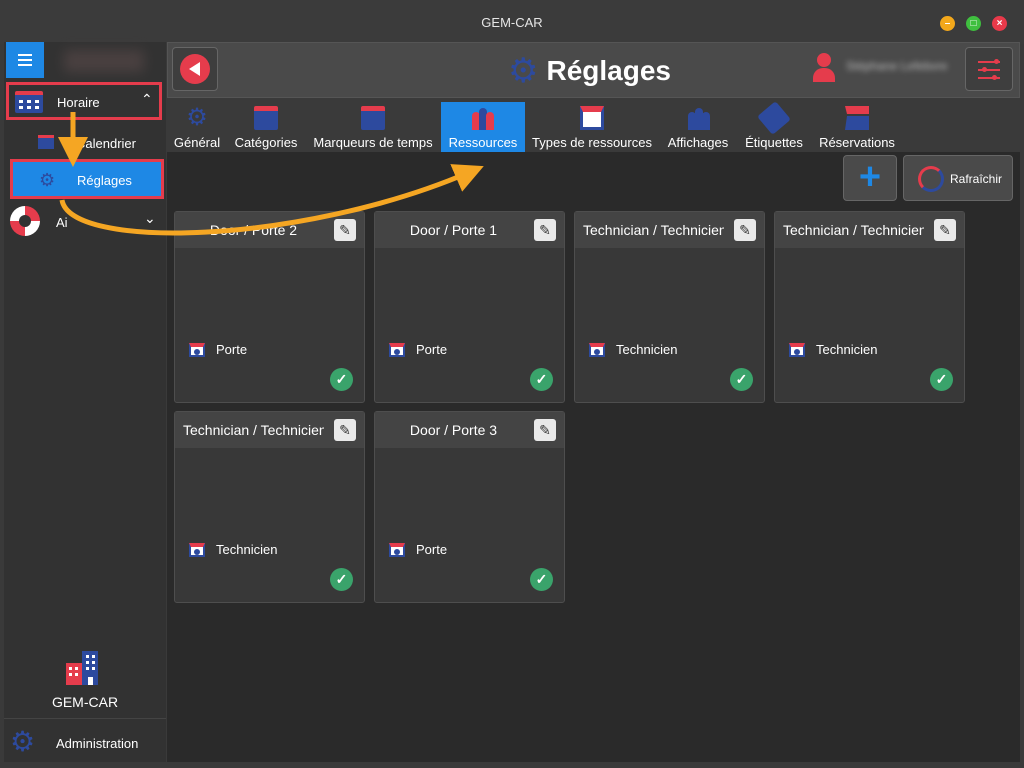 The height and width of the screenshot is (768, 1024). Describe the element at coordinates (97, 743) in the screenshot. I see `sidebar-item-label: Administration` at that location.